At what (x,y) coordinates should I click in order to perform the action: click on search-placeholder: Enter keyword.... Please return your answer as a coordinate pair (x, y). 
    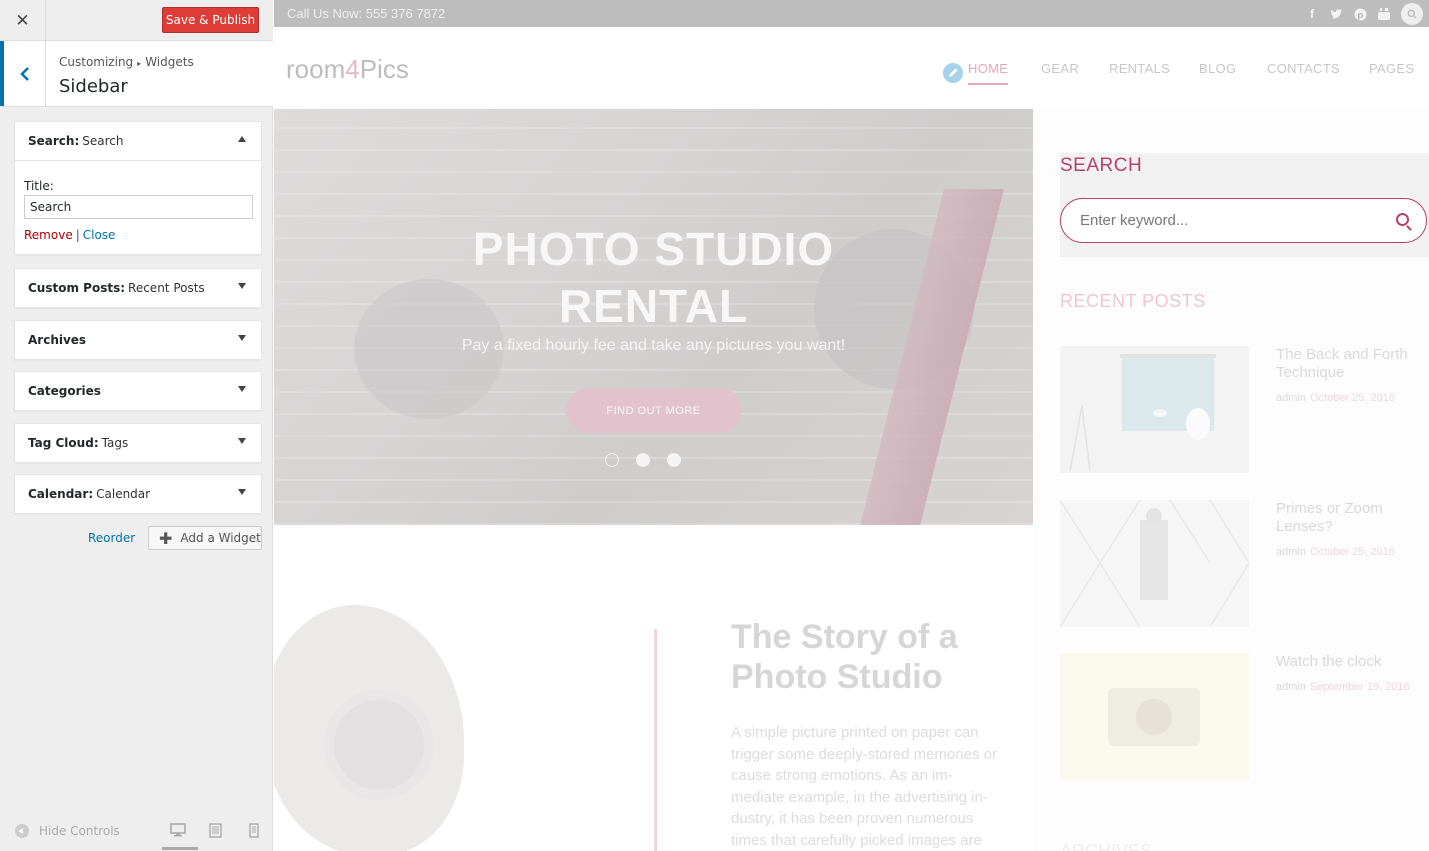
    Looking at the image, I should click on (1134, 220).